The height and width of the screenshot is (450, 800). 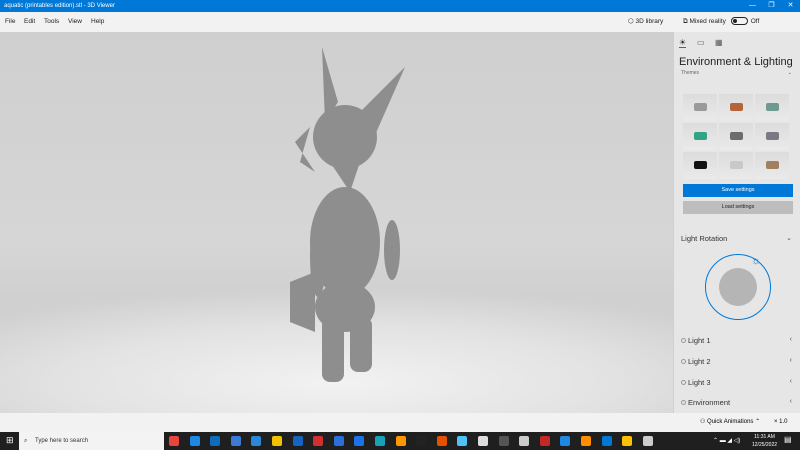 What do you see at coordinates (705, 402) in the screenshot?
I see `environment-toggle: Environment` at bounding box center [705, 402].